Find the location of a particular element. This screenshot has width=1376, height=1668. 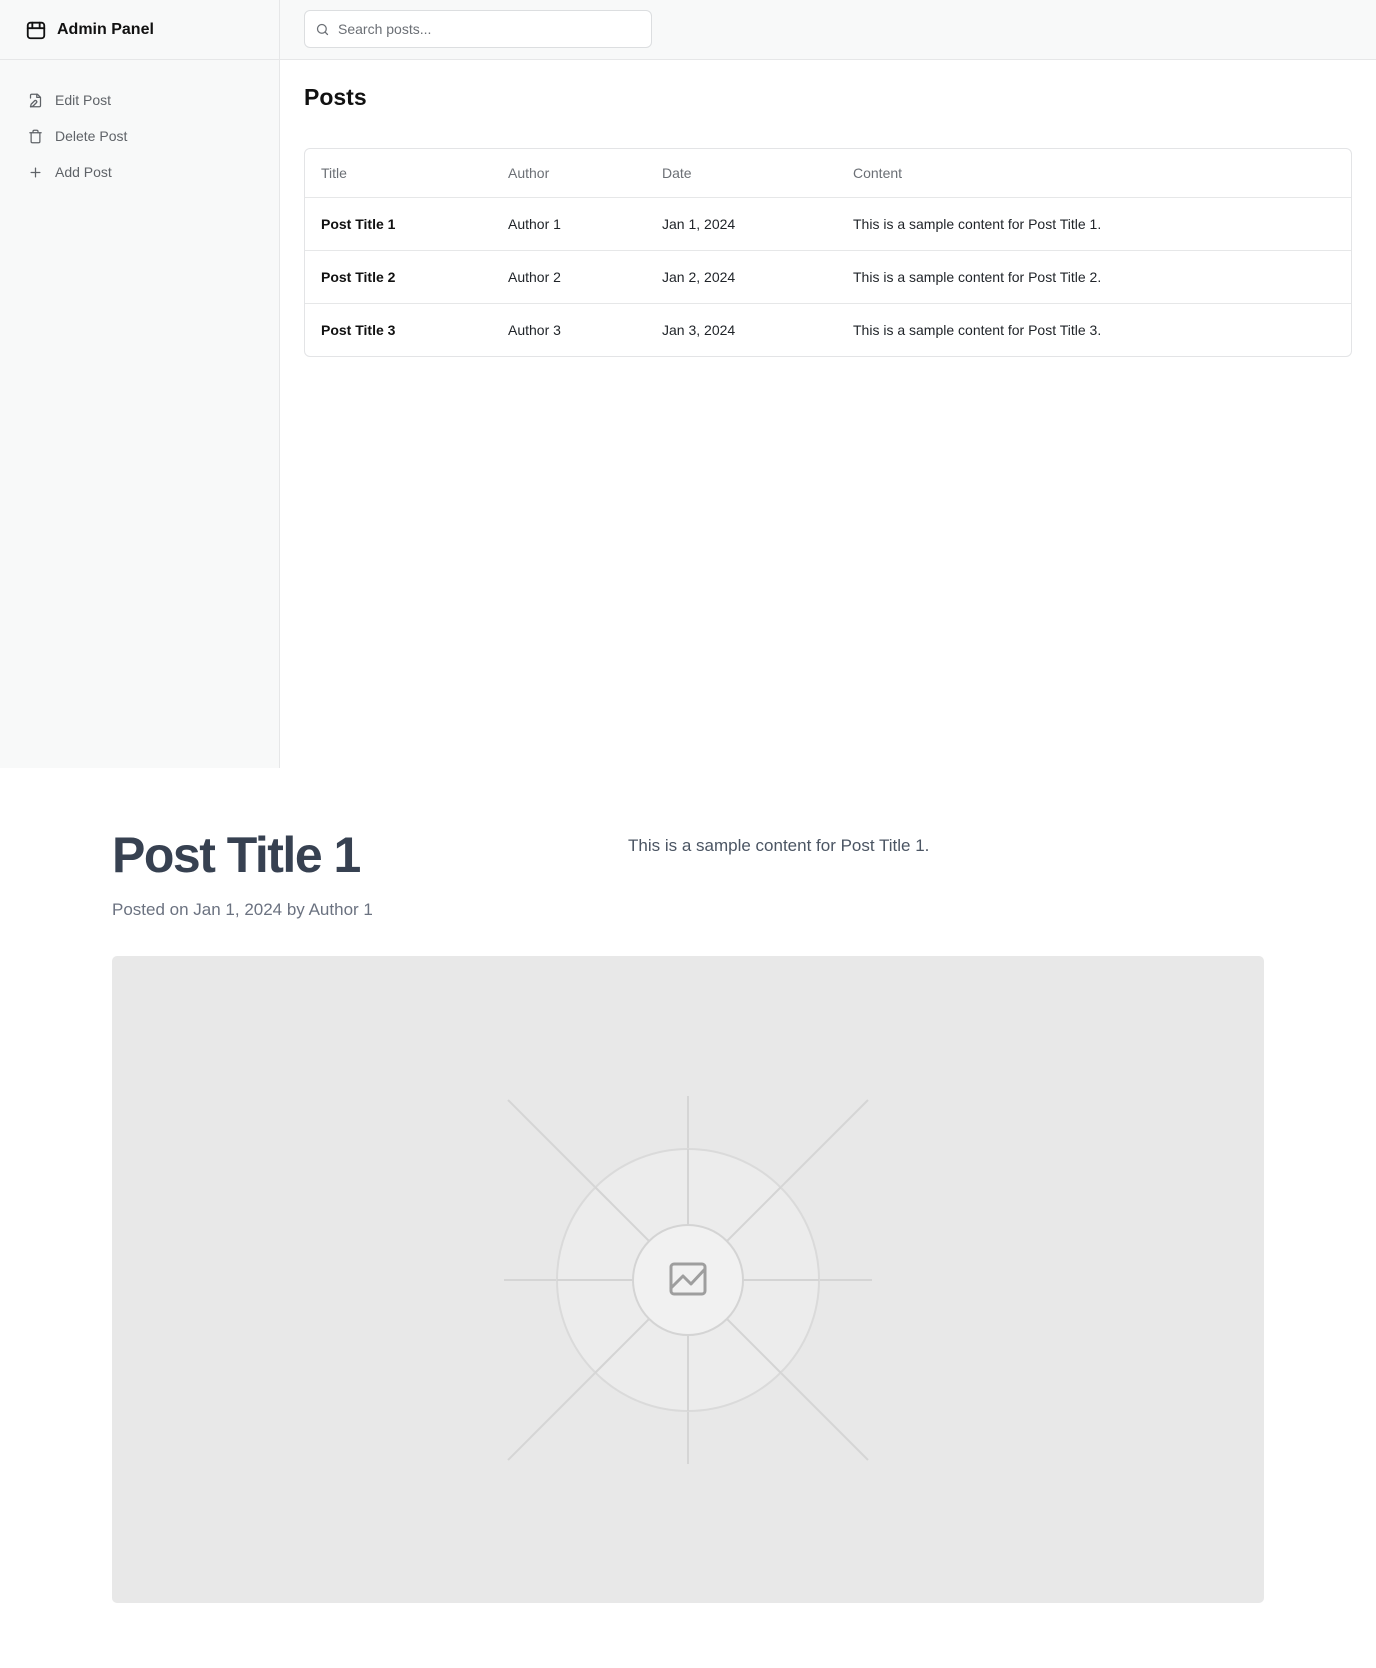

sidebar-item-label: Add Post is located at coordinates (83, 172).